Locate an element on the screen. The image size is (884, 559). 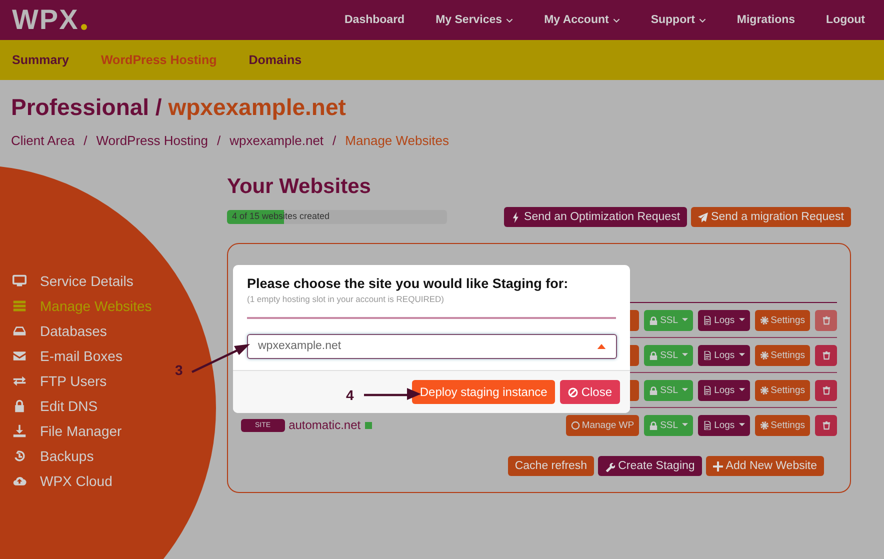
drive-icon is located at coordinates (19, 331).